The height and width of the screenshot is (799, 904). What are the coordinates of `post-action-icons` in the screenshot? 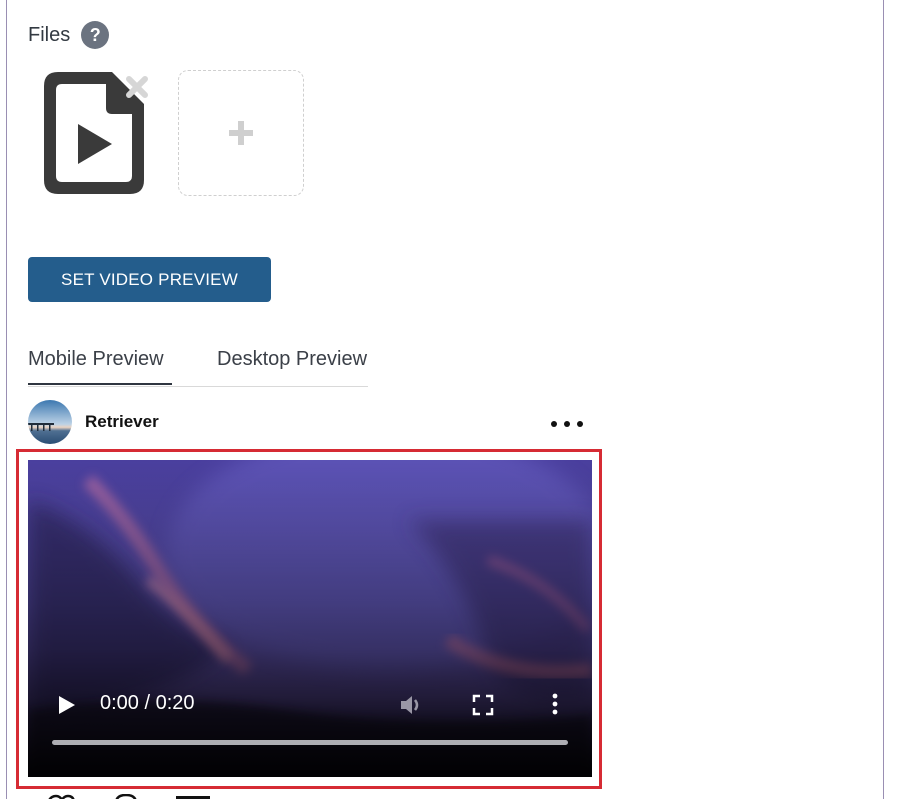 It's located at (130, 794).